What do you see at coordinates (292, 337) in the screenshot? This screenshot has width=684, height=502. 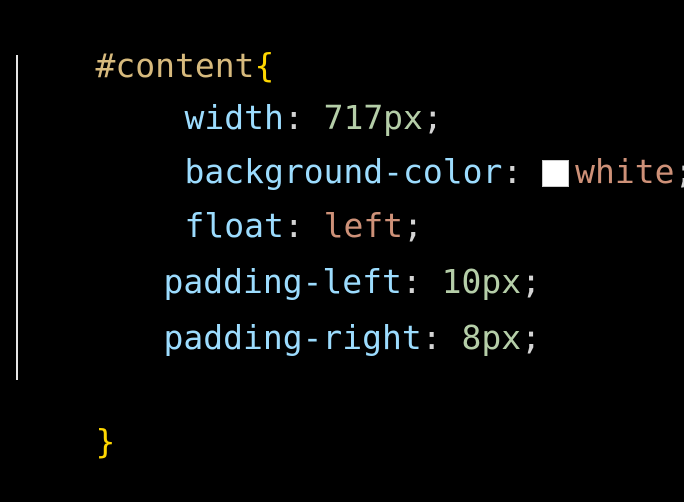 I see `property-name: padding-right` at bounding box center [292, 337].